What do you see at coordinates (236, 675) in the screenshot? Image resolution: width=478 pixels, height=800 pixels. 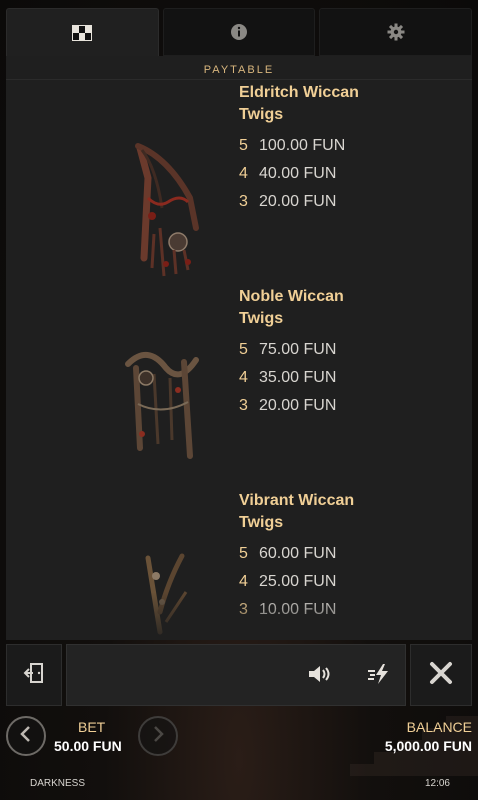 I see `control-bar-center` at bounding box center [236, 675].